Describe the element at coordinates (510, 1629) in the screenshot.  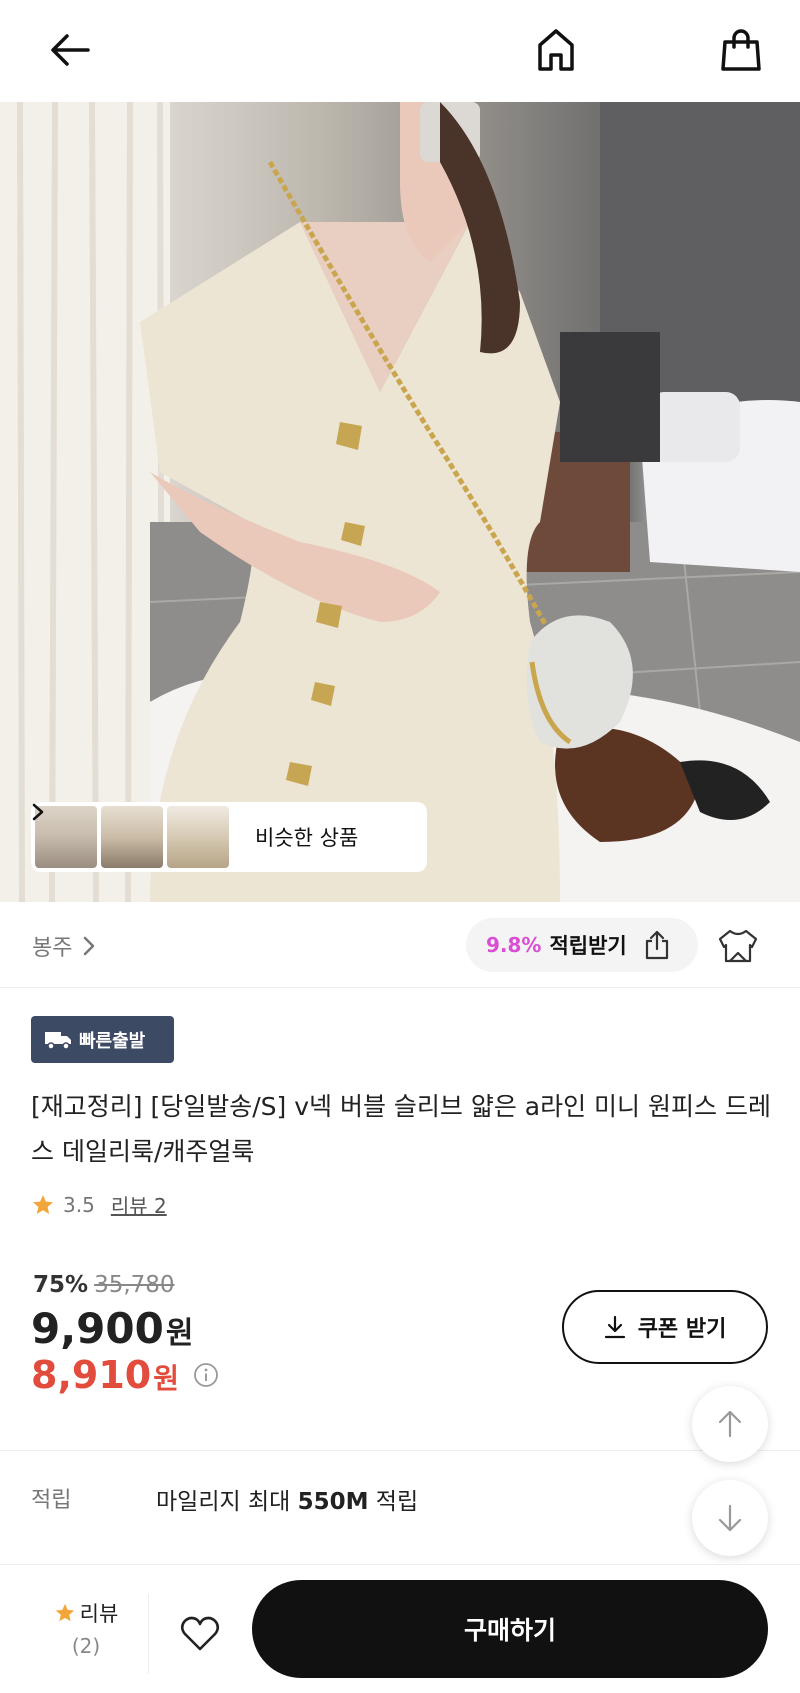
I see `buy-button: 구매하기` at that location.